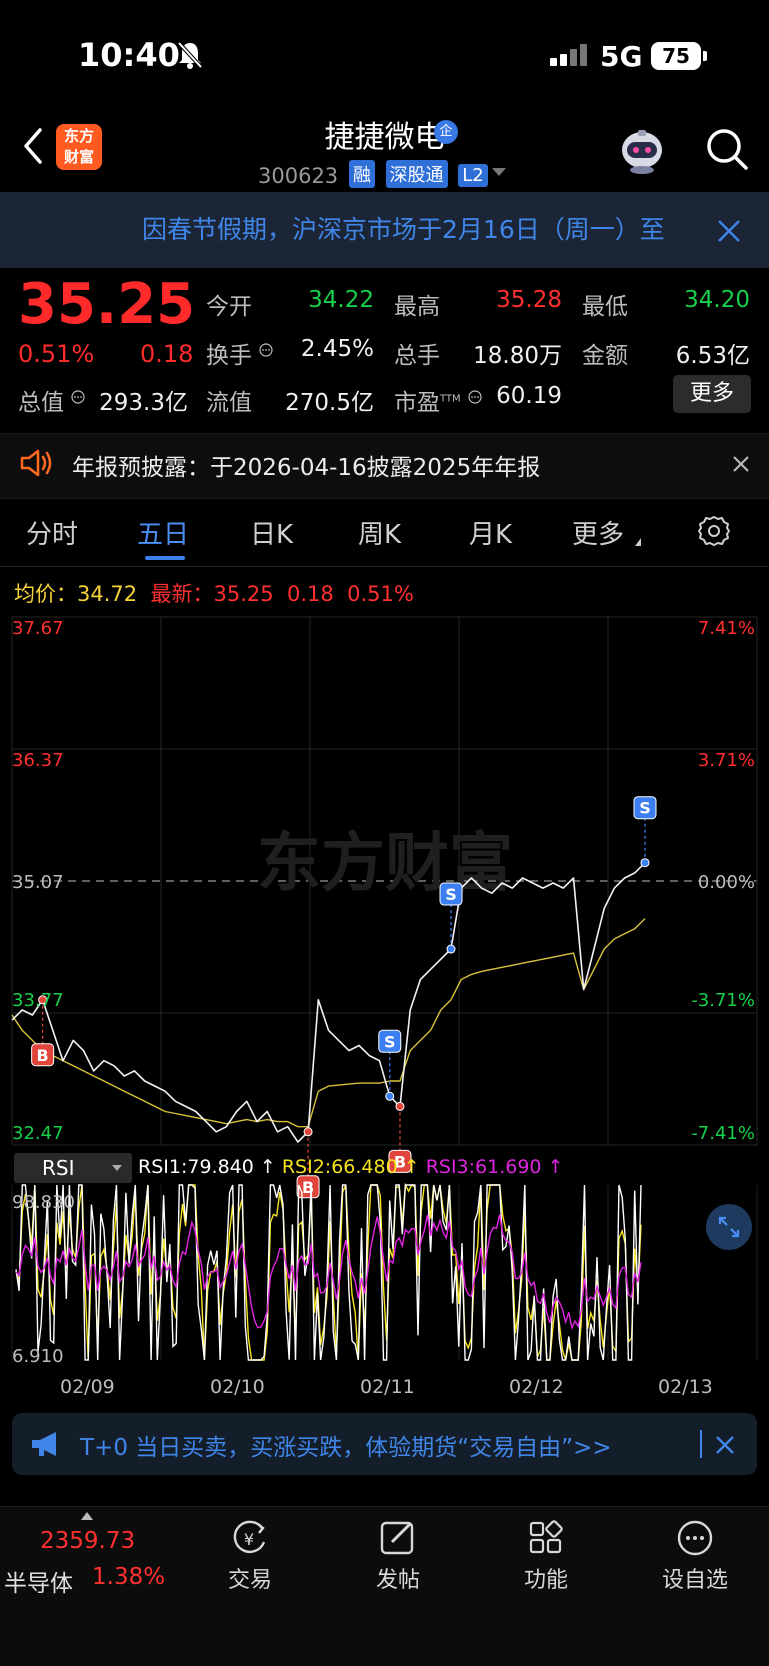  Describe the element at coordinates (229, 403) in the screenshot. I see `float-cap-label: 流值` at that location.